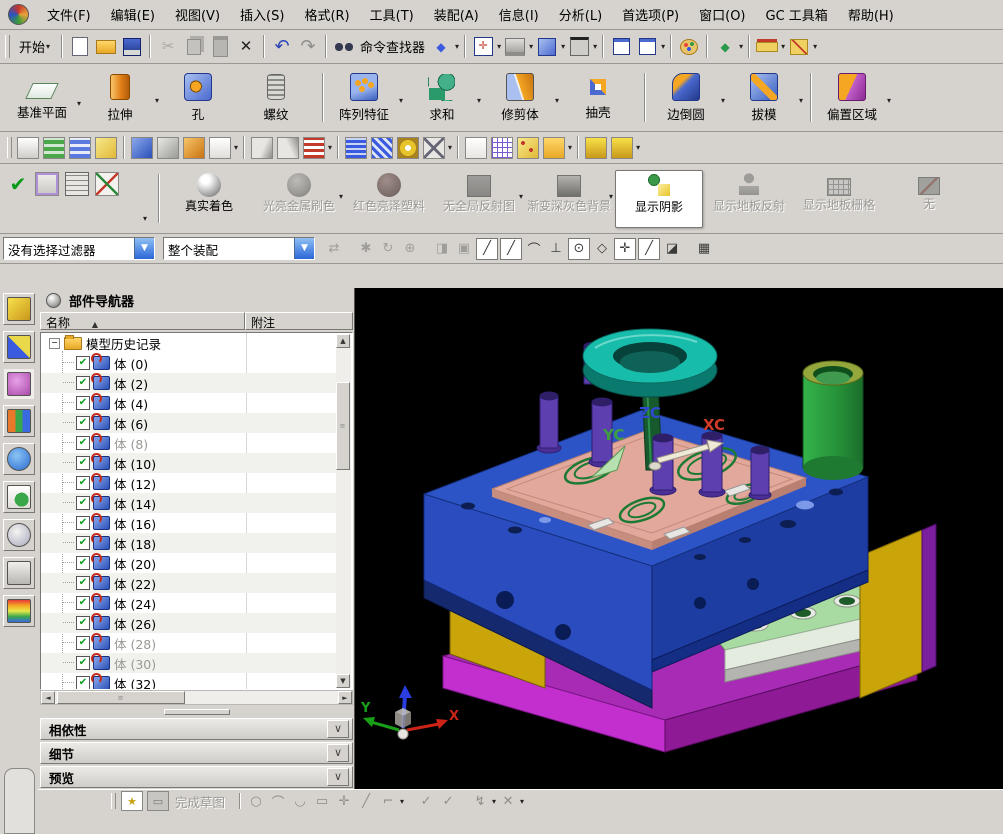 This screenshot has height=834, width=1003. Describe the element at coordinates (189, 483) in the screenshot. I see `tree-item-row: ✔ 体 (12)` at that location.